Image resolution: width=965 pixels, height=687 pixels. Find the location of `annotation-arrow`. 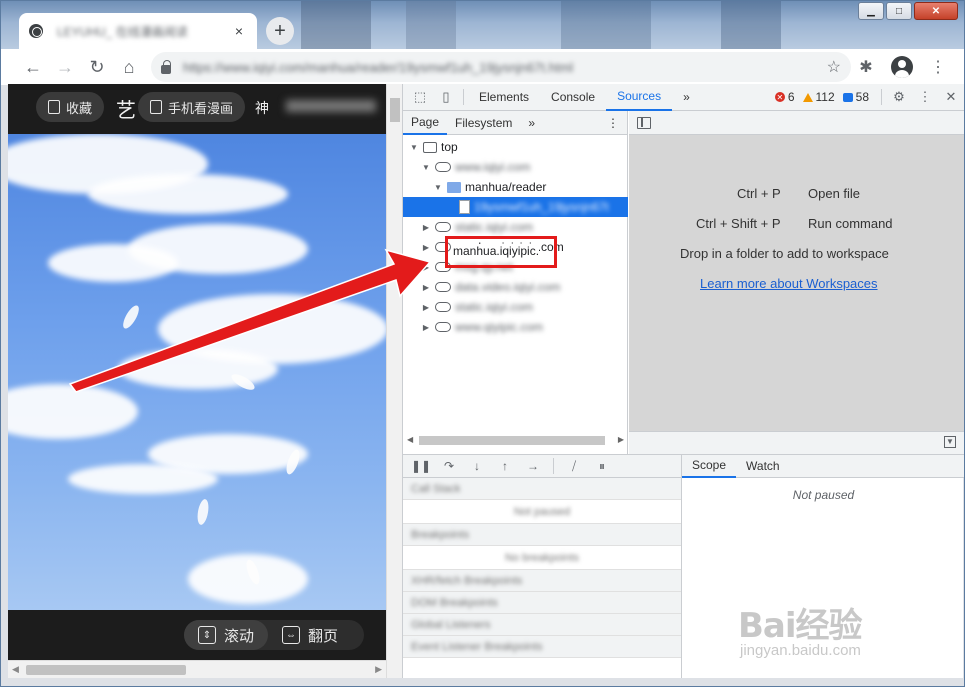

annotation-arrow is located at coordinates (250, 320).